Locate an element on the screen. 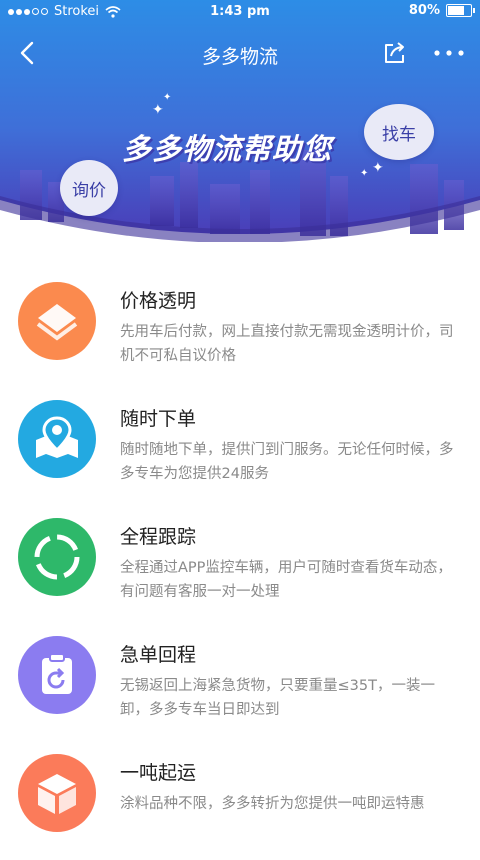 This screenshot has height=860, width=480. feature-desc: 随时随地下单，提供门到门服务。无论任何时候，多多专车为您提供24服务 is located at coordinates (287, 462).